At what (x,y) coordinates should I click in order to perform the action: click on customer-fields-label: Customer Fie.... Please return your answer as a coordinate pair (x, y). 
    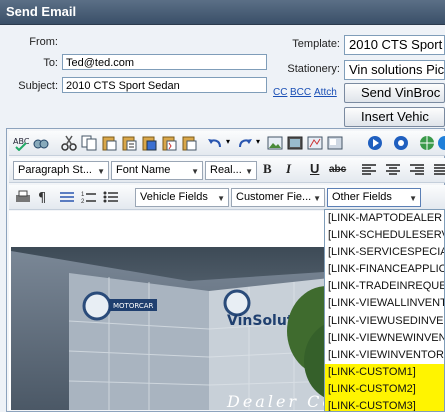
    Looking at the image, I should click on (274, 197).